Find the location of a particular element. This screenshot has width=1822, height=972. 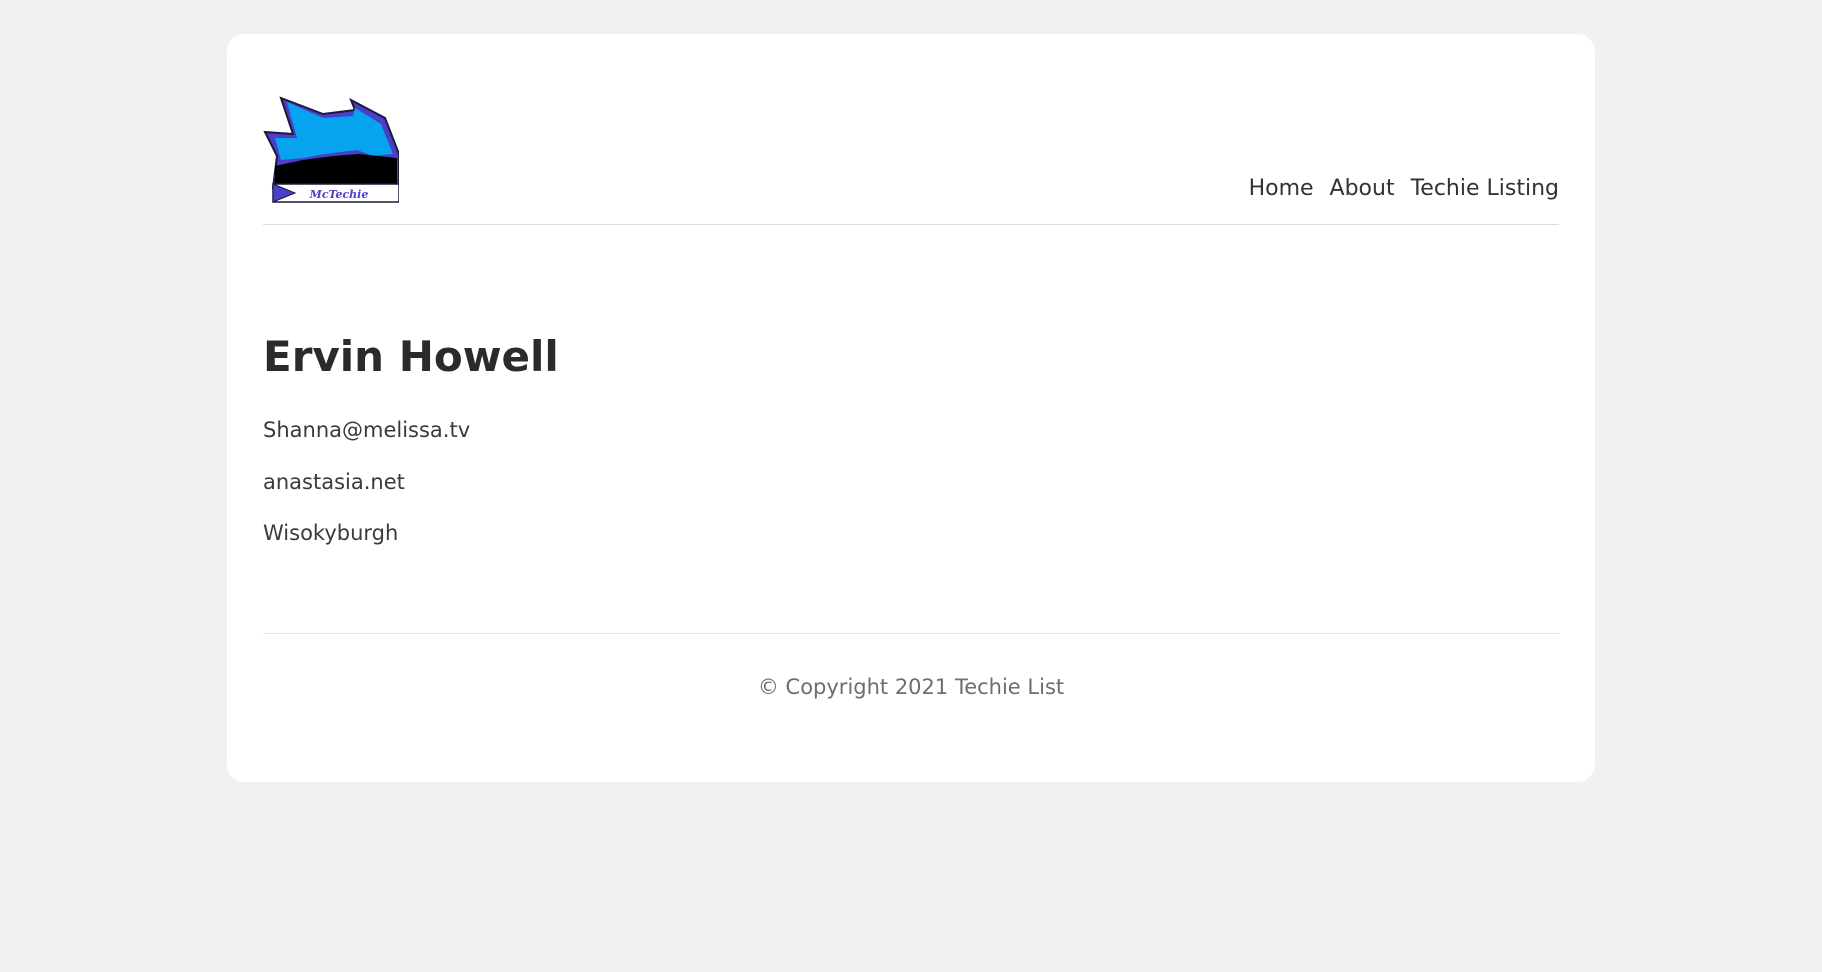

nav-link-techie-listing: Techie Listing is located at coordinates (1485, 189).